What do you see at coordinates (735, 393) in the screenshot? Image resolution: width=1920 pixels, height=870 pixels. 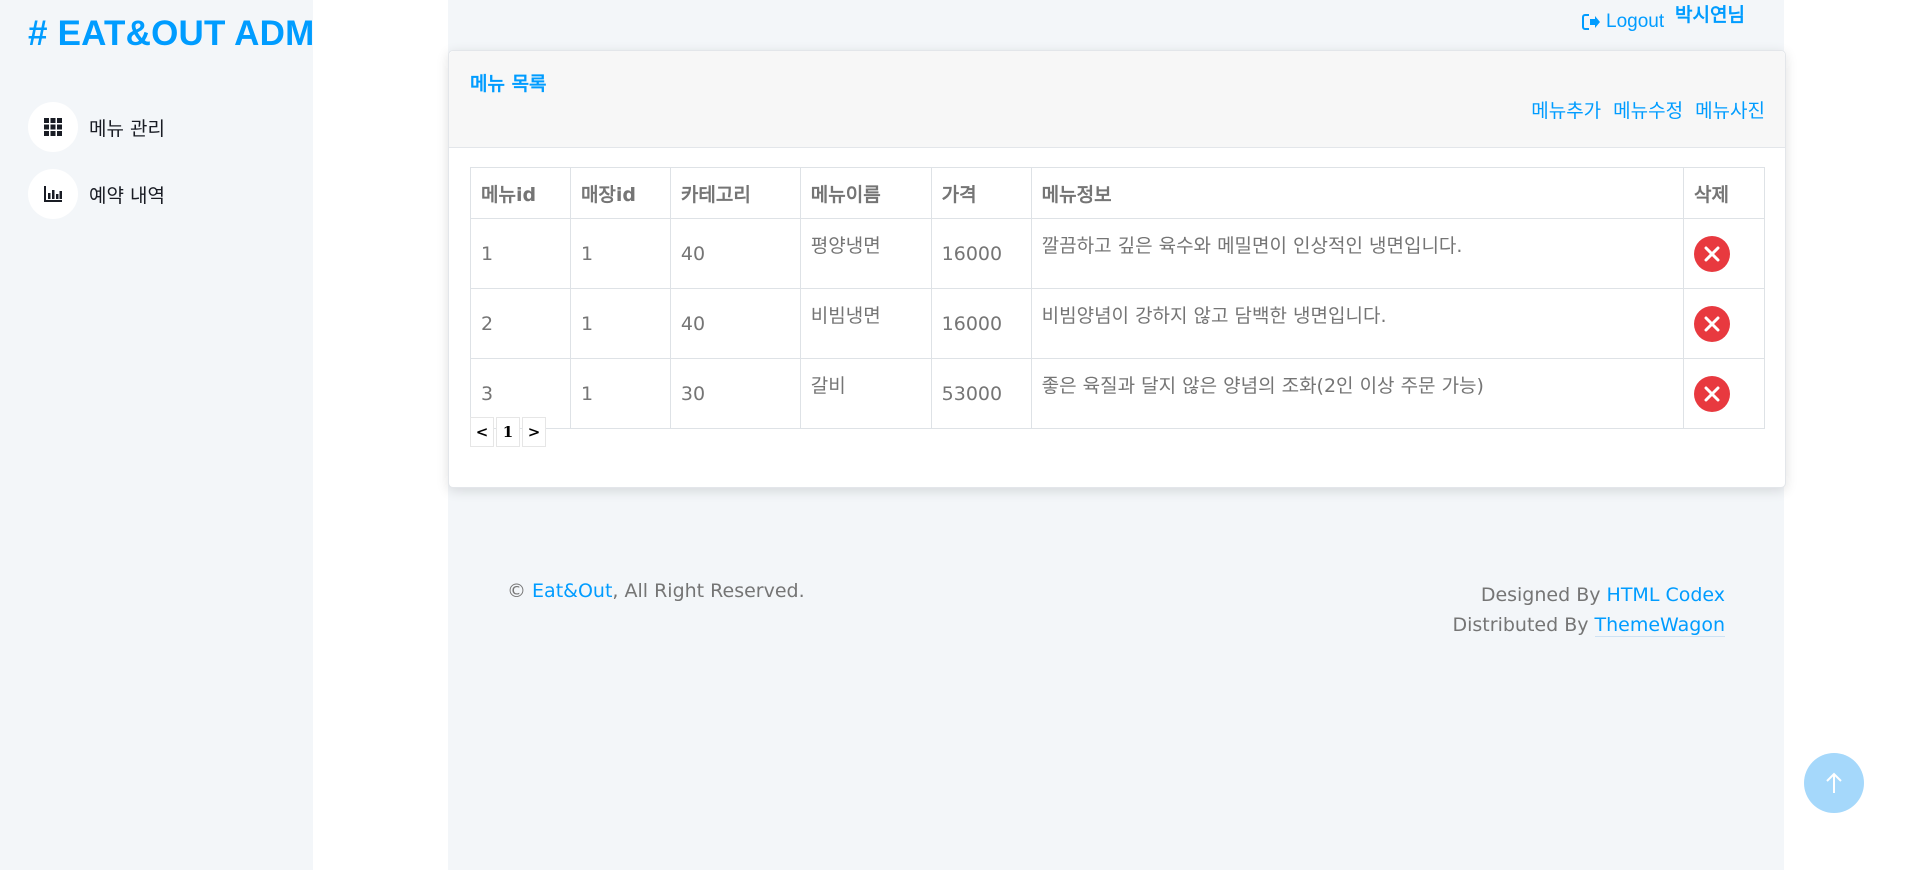 I see `cell-category: 30` at bounding box center [735, 393].